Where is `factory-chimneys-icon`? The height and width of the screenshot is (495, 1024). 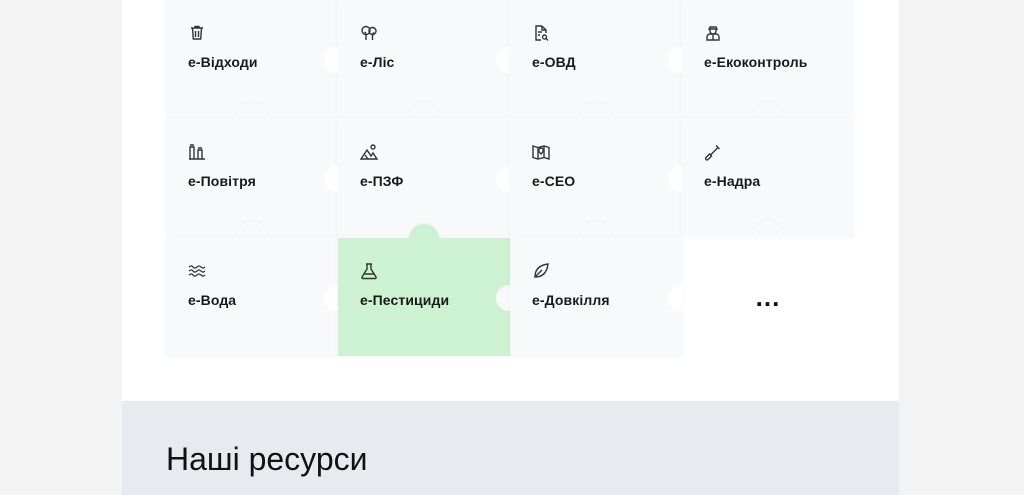 factory-chimneys-icon is located at coordinates (197, 152).